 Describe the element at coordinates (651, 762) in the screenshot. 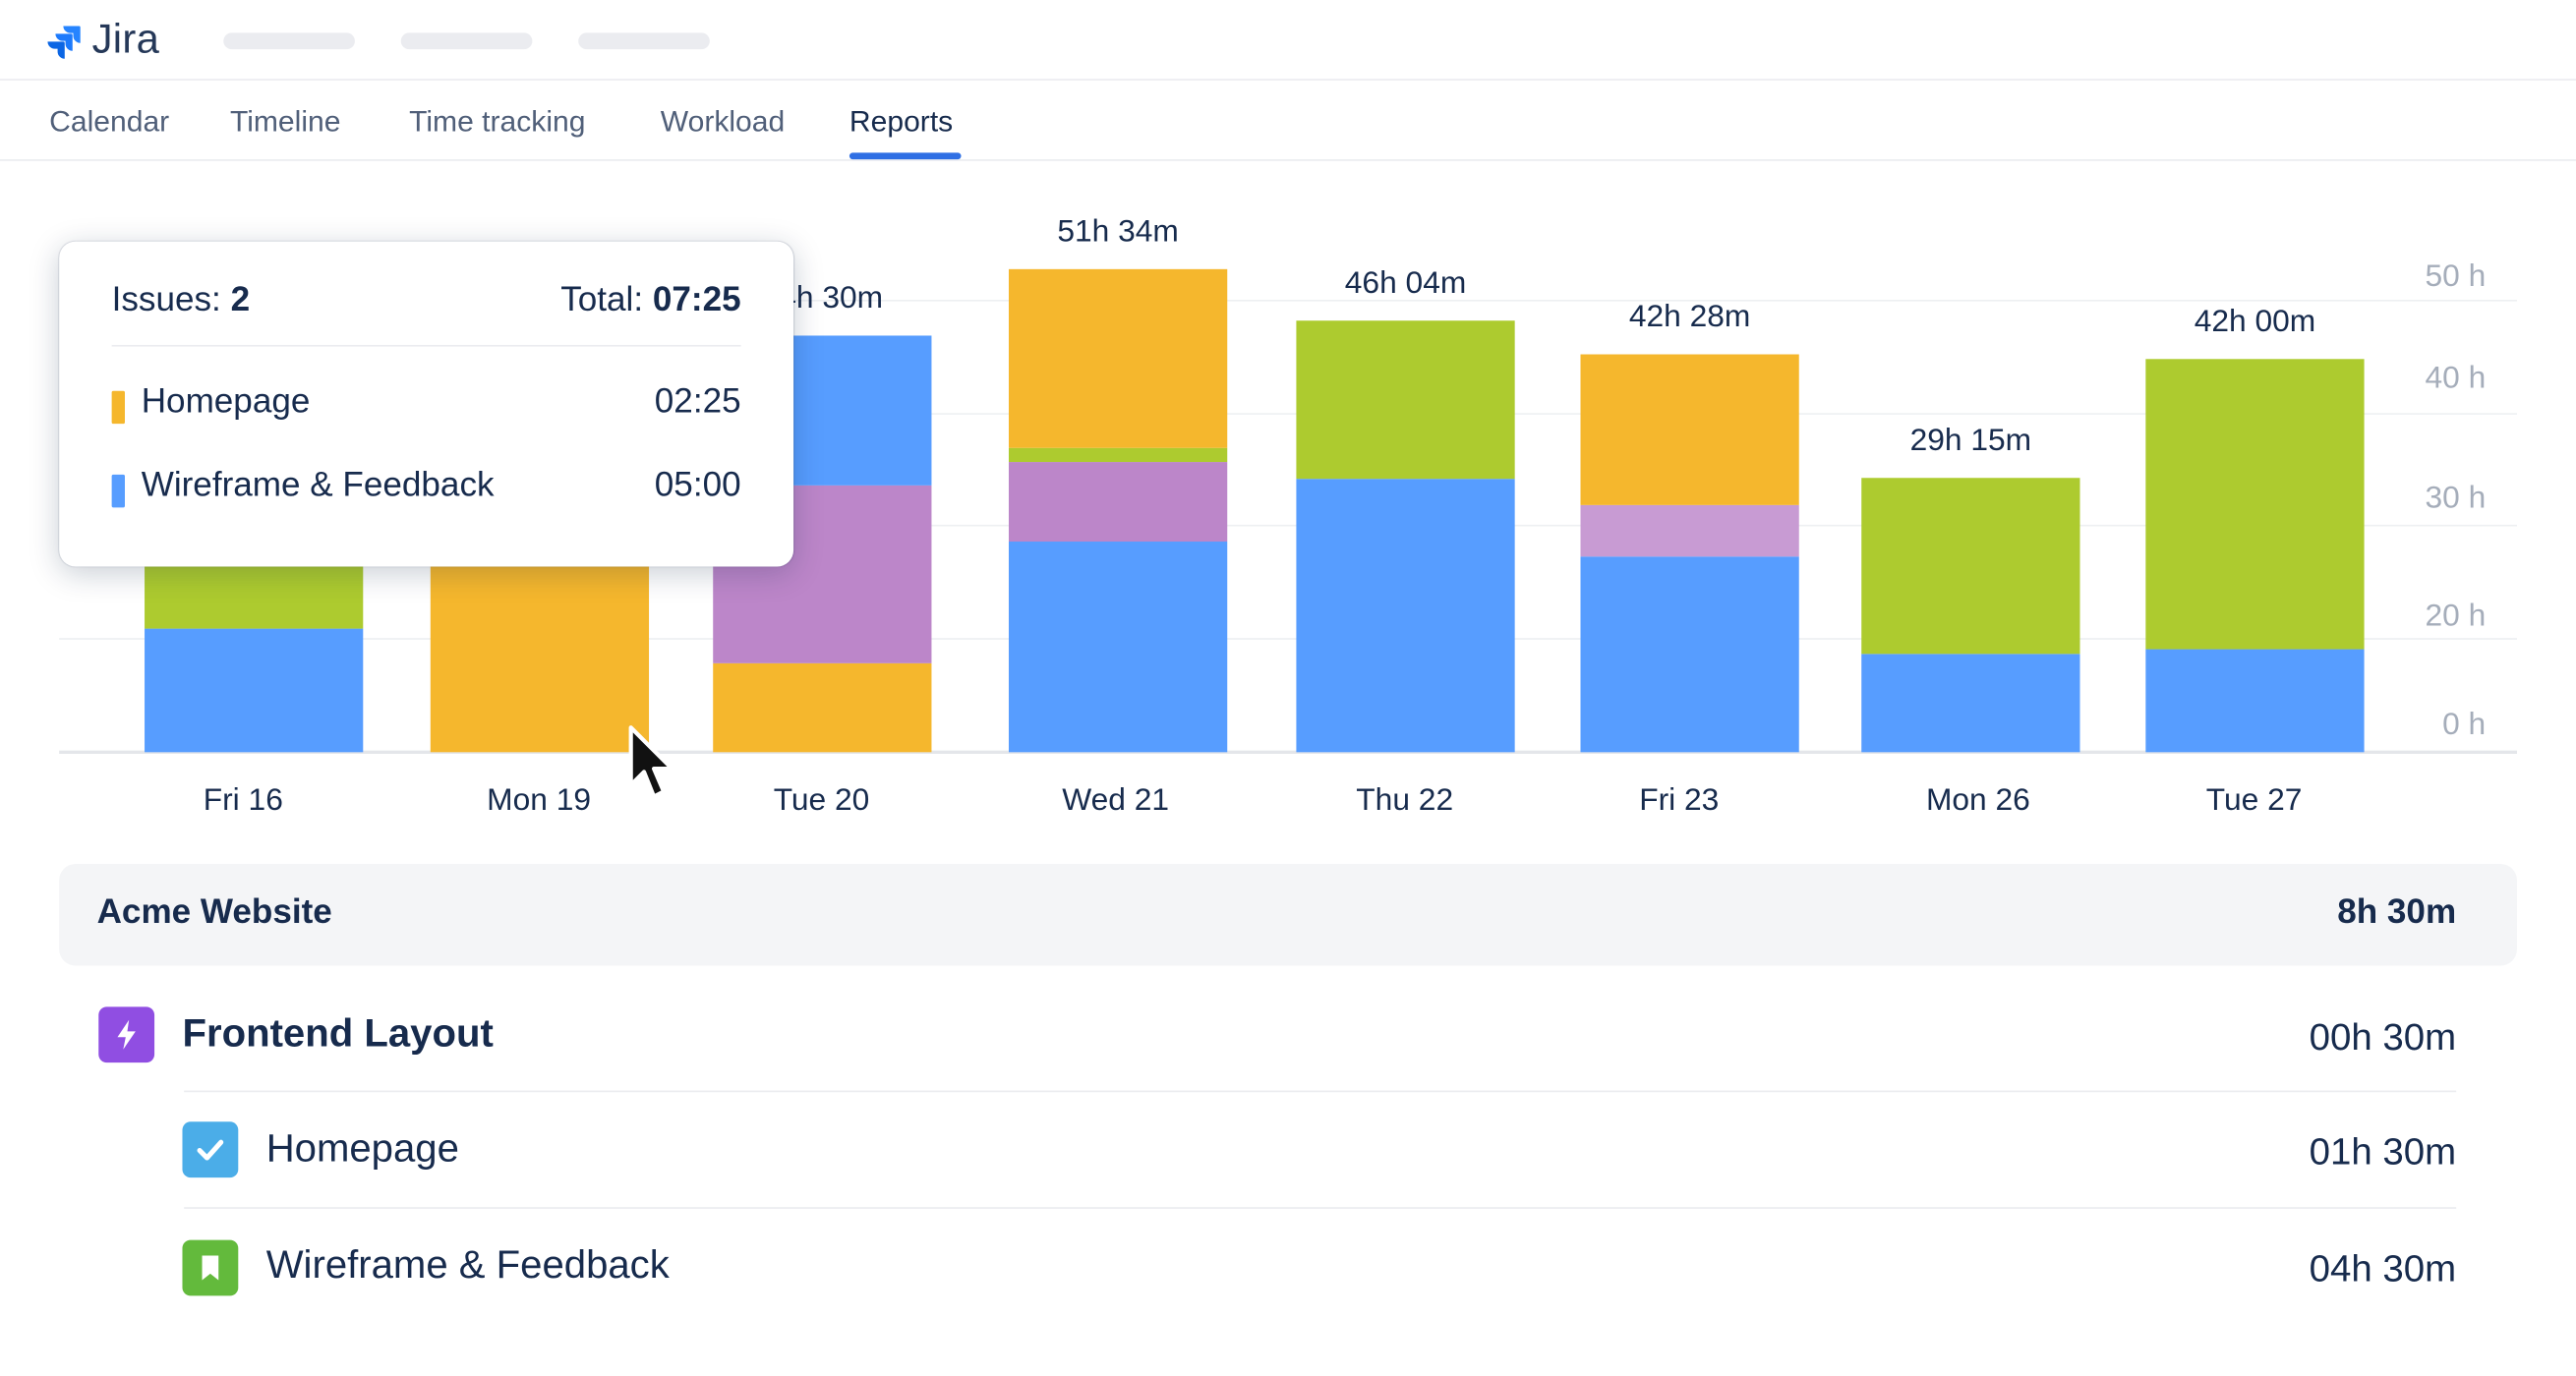

I see `mouse-pointer-icon` at that location.